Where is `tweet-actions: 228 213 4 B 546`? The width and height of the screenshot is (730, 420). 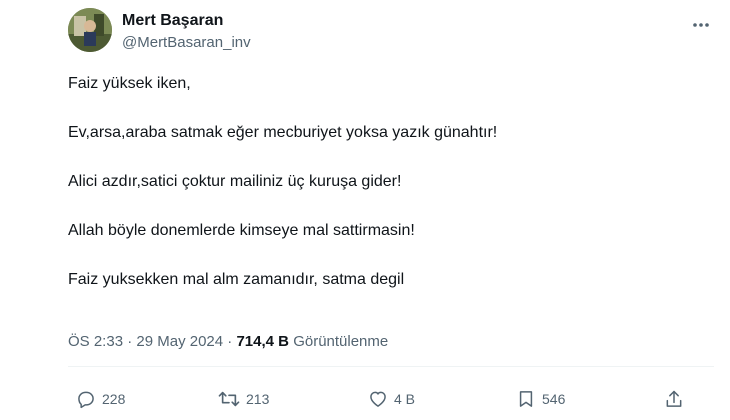 tweet-actions: 228 213 4 B 546 is located at coordinates (378, 399).